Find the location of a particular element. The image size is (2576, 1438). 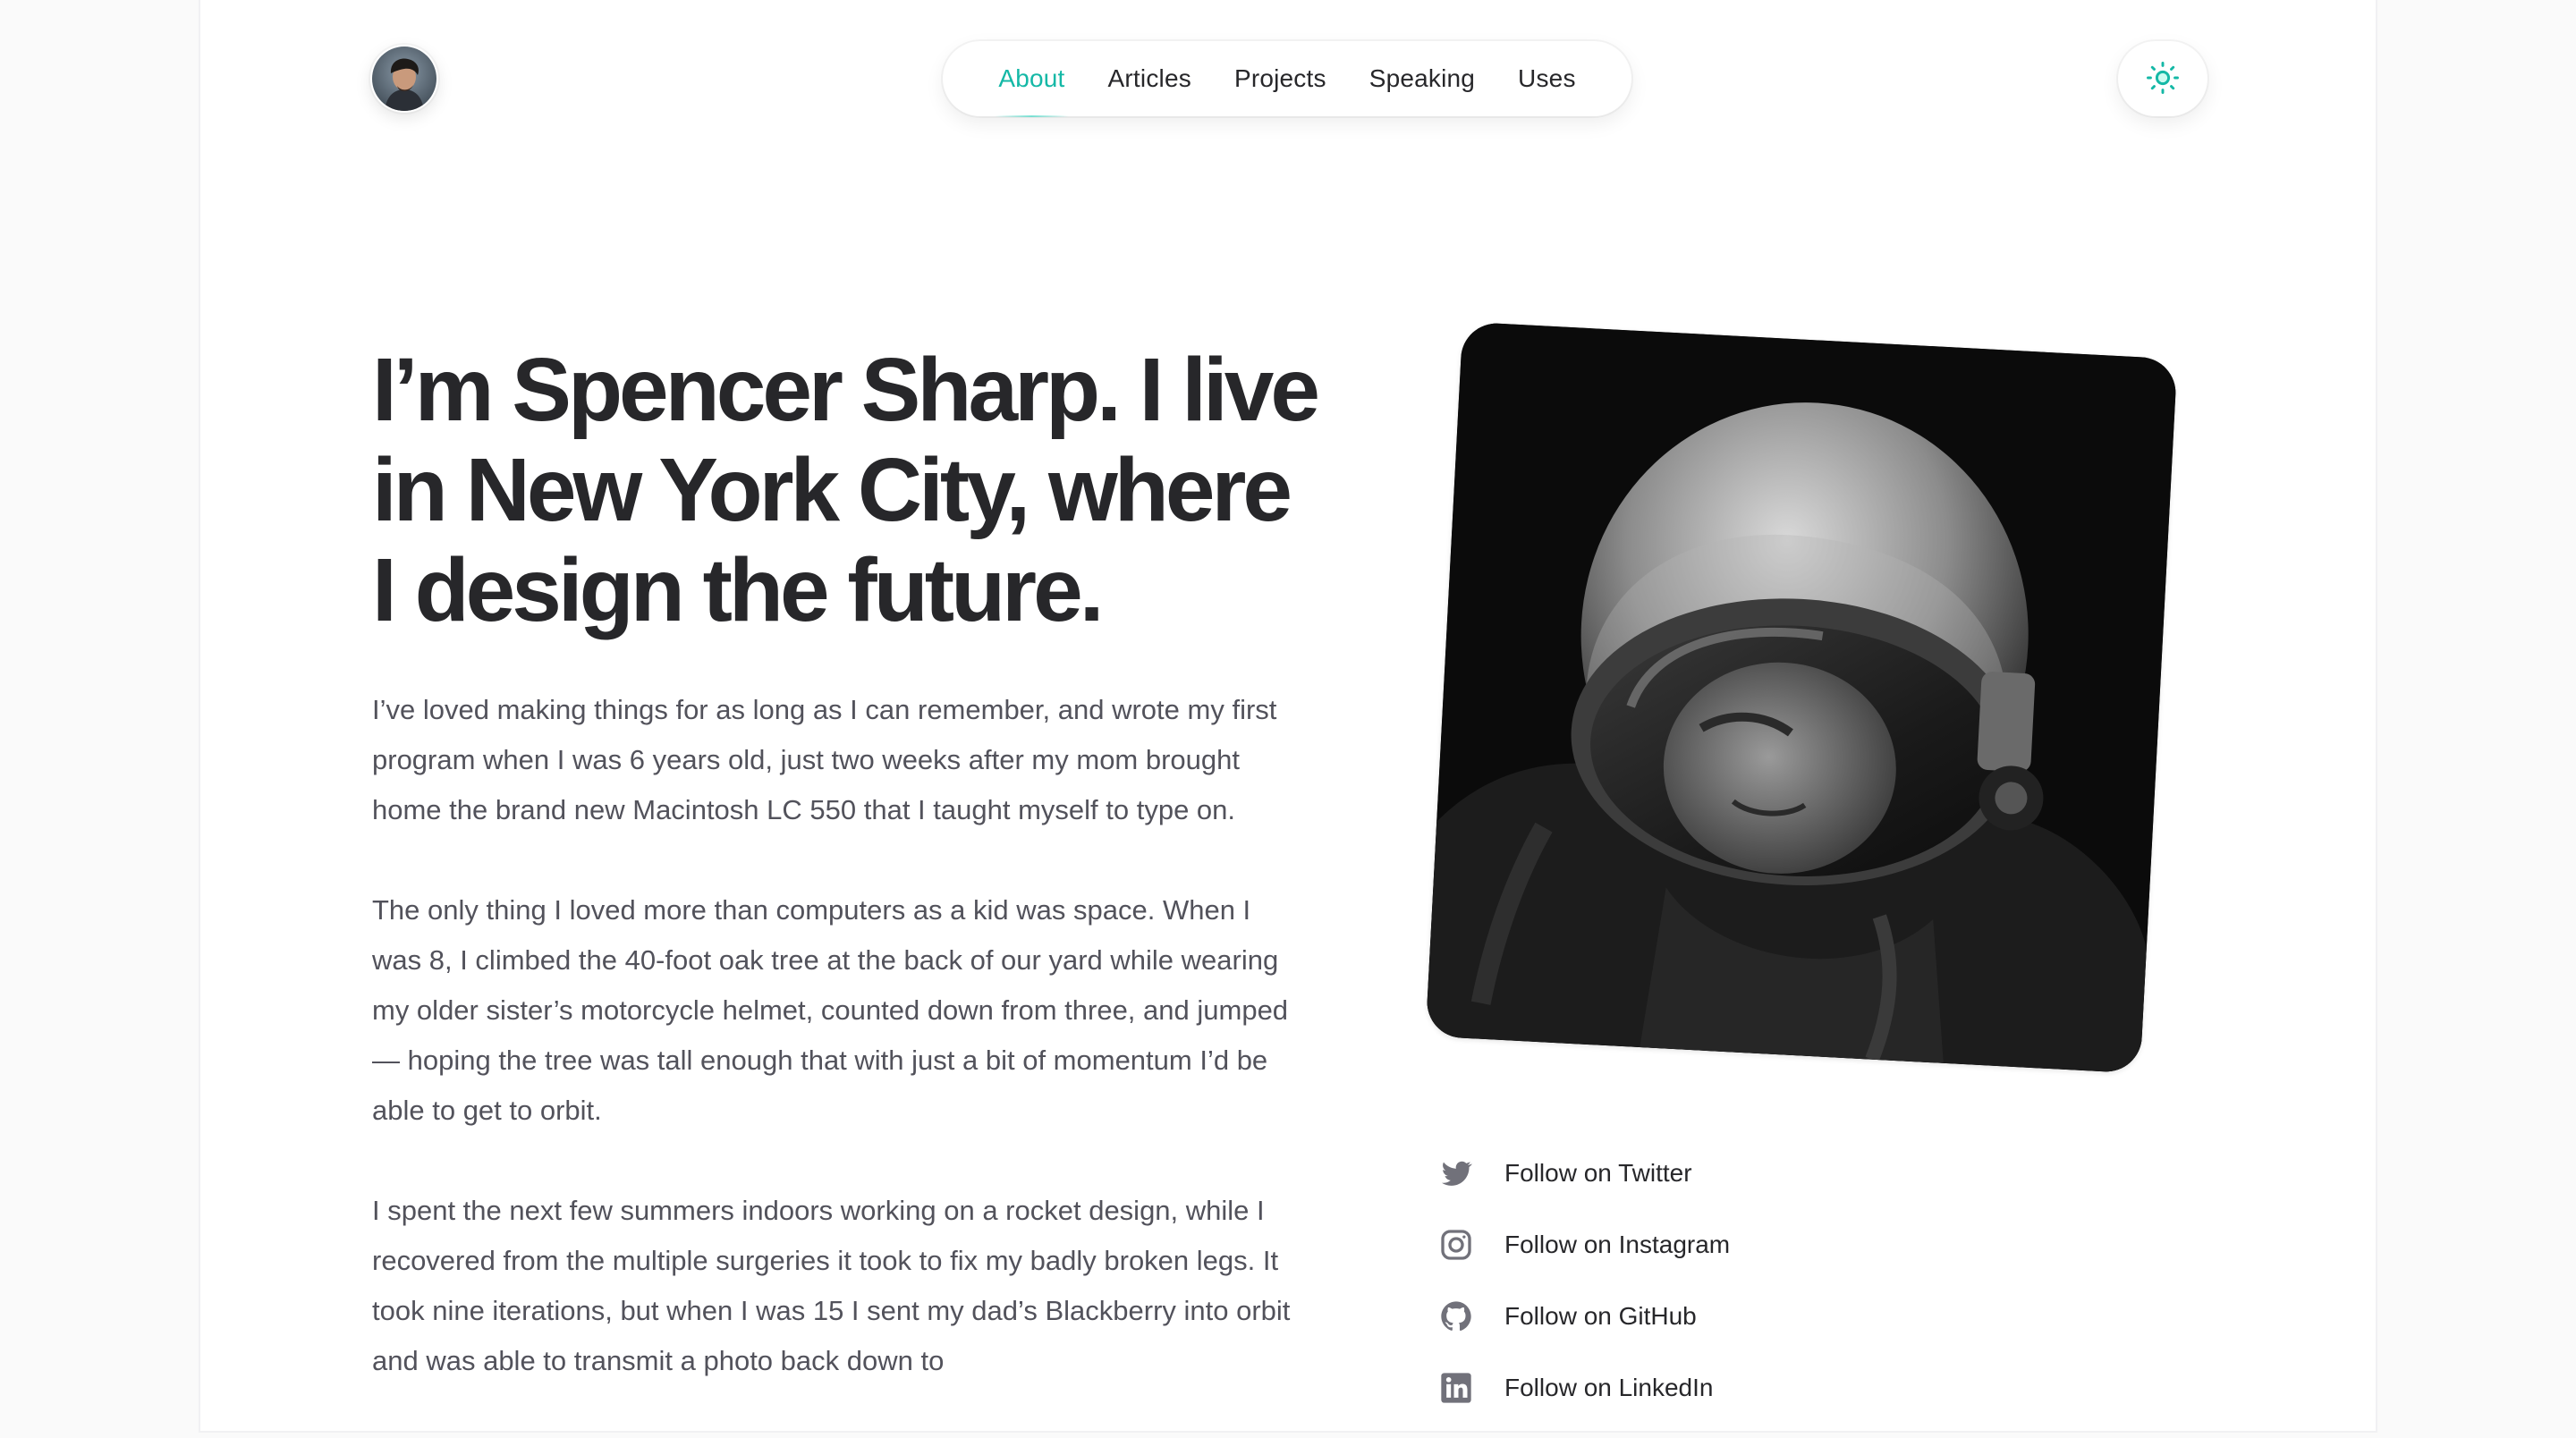

main-nav: About Articles Projects Speaking Uses is located at coordinates (1287, 79).